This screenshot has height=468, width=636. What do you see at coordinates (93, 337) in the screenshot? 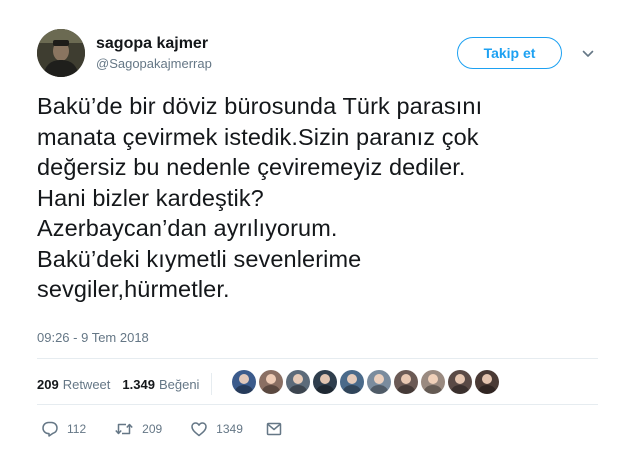
I see `tweet-timestamp: 09:26 - 9 Tem 2018` at bounding box center [93, 337].